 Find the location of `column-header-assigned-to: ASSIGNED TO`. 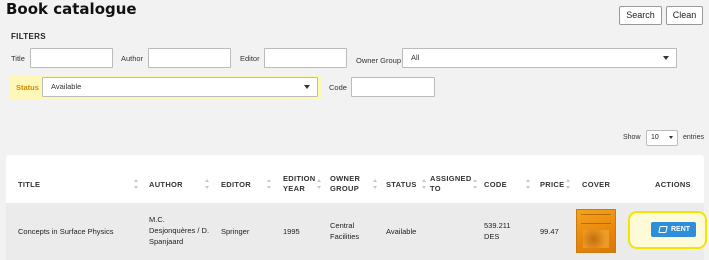

column-header-assigned-to: ASSIGNED TO is located at coordinates (451, 184).